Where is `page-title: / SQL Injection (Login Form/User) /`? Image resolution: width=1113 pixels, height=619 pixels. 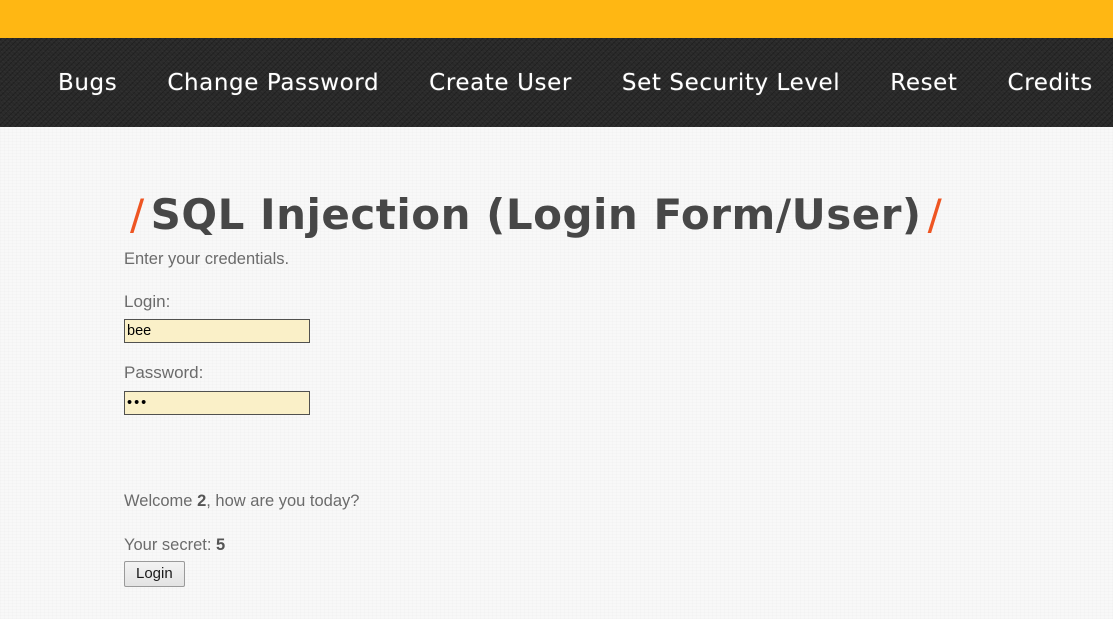 page-title: / SQL Injection (Login Form/User) / is located at coordinates (536, 214).